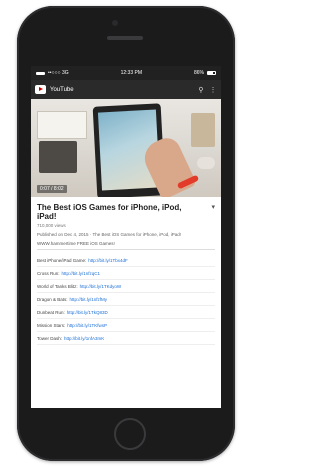 This screenshot has width=320, height=466. Describe the element at coordinates (58, 157) in the screenshot. I see `device-image` at that location.